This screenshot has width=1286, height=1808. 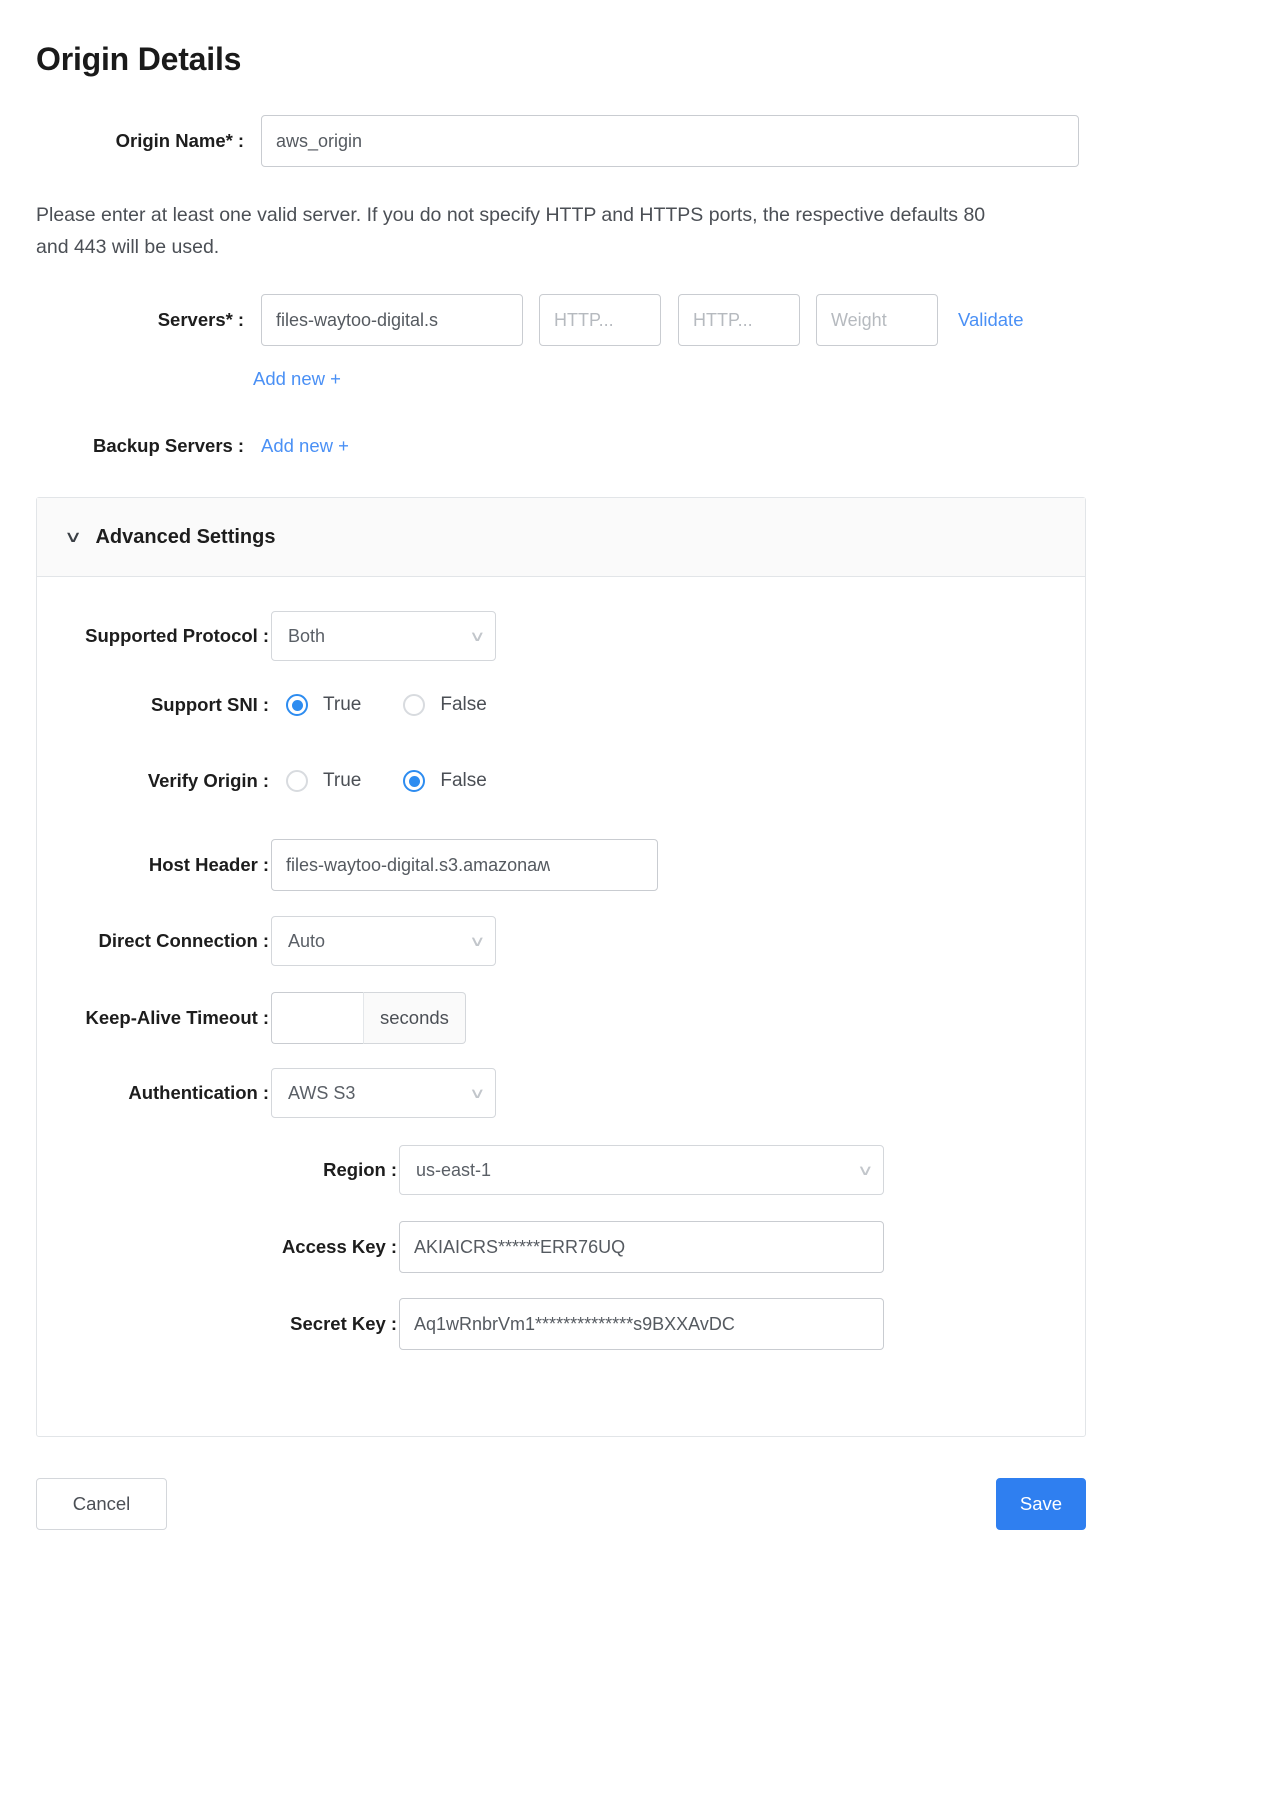 I want to click on verify-origin-label: Verify Origin:, so click(x=153, y=781).